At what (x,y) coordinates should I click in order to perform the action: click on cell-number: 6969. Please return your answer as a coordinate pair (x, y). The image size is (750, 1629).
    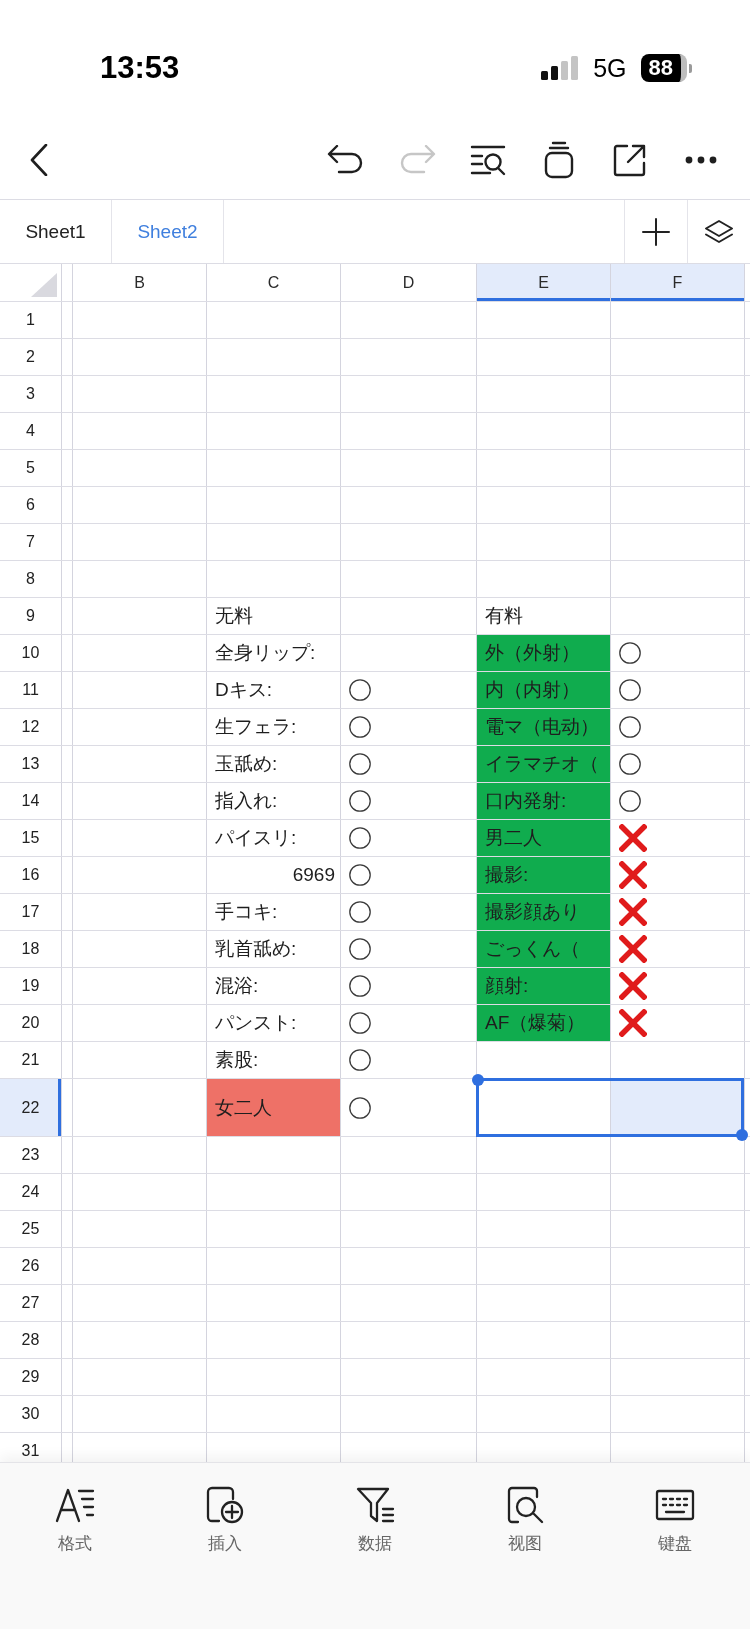
    Looking at the image, I should click on (313, 875).